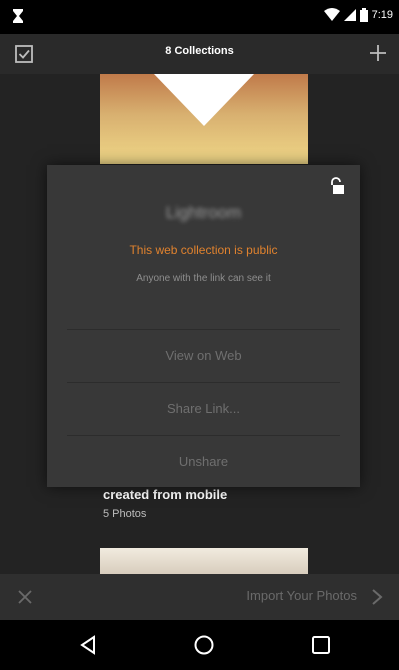  I want to click on public-description: Anyone with the link can see it, so click(203, 278).